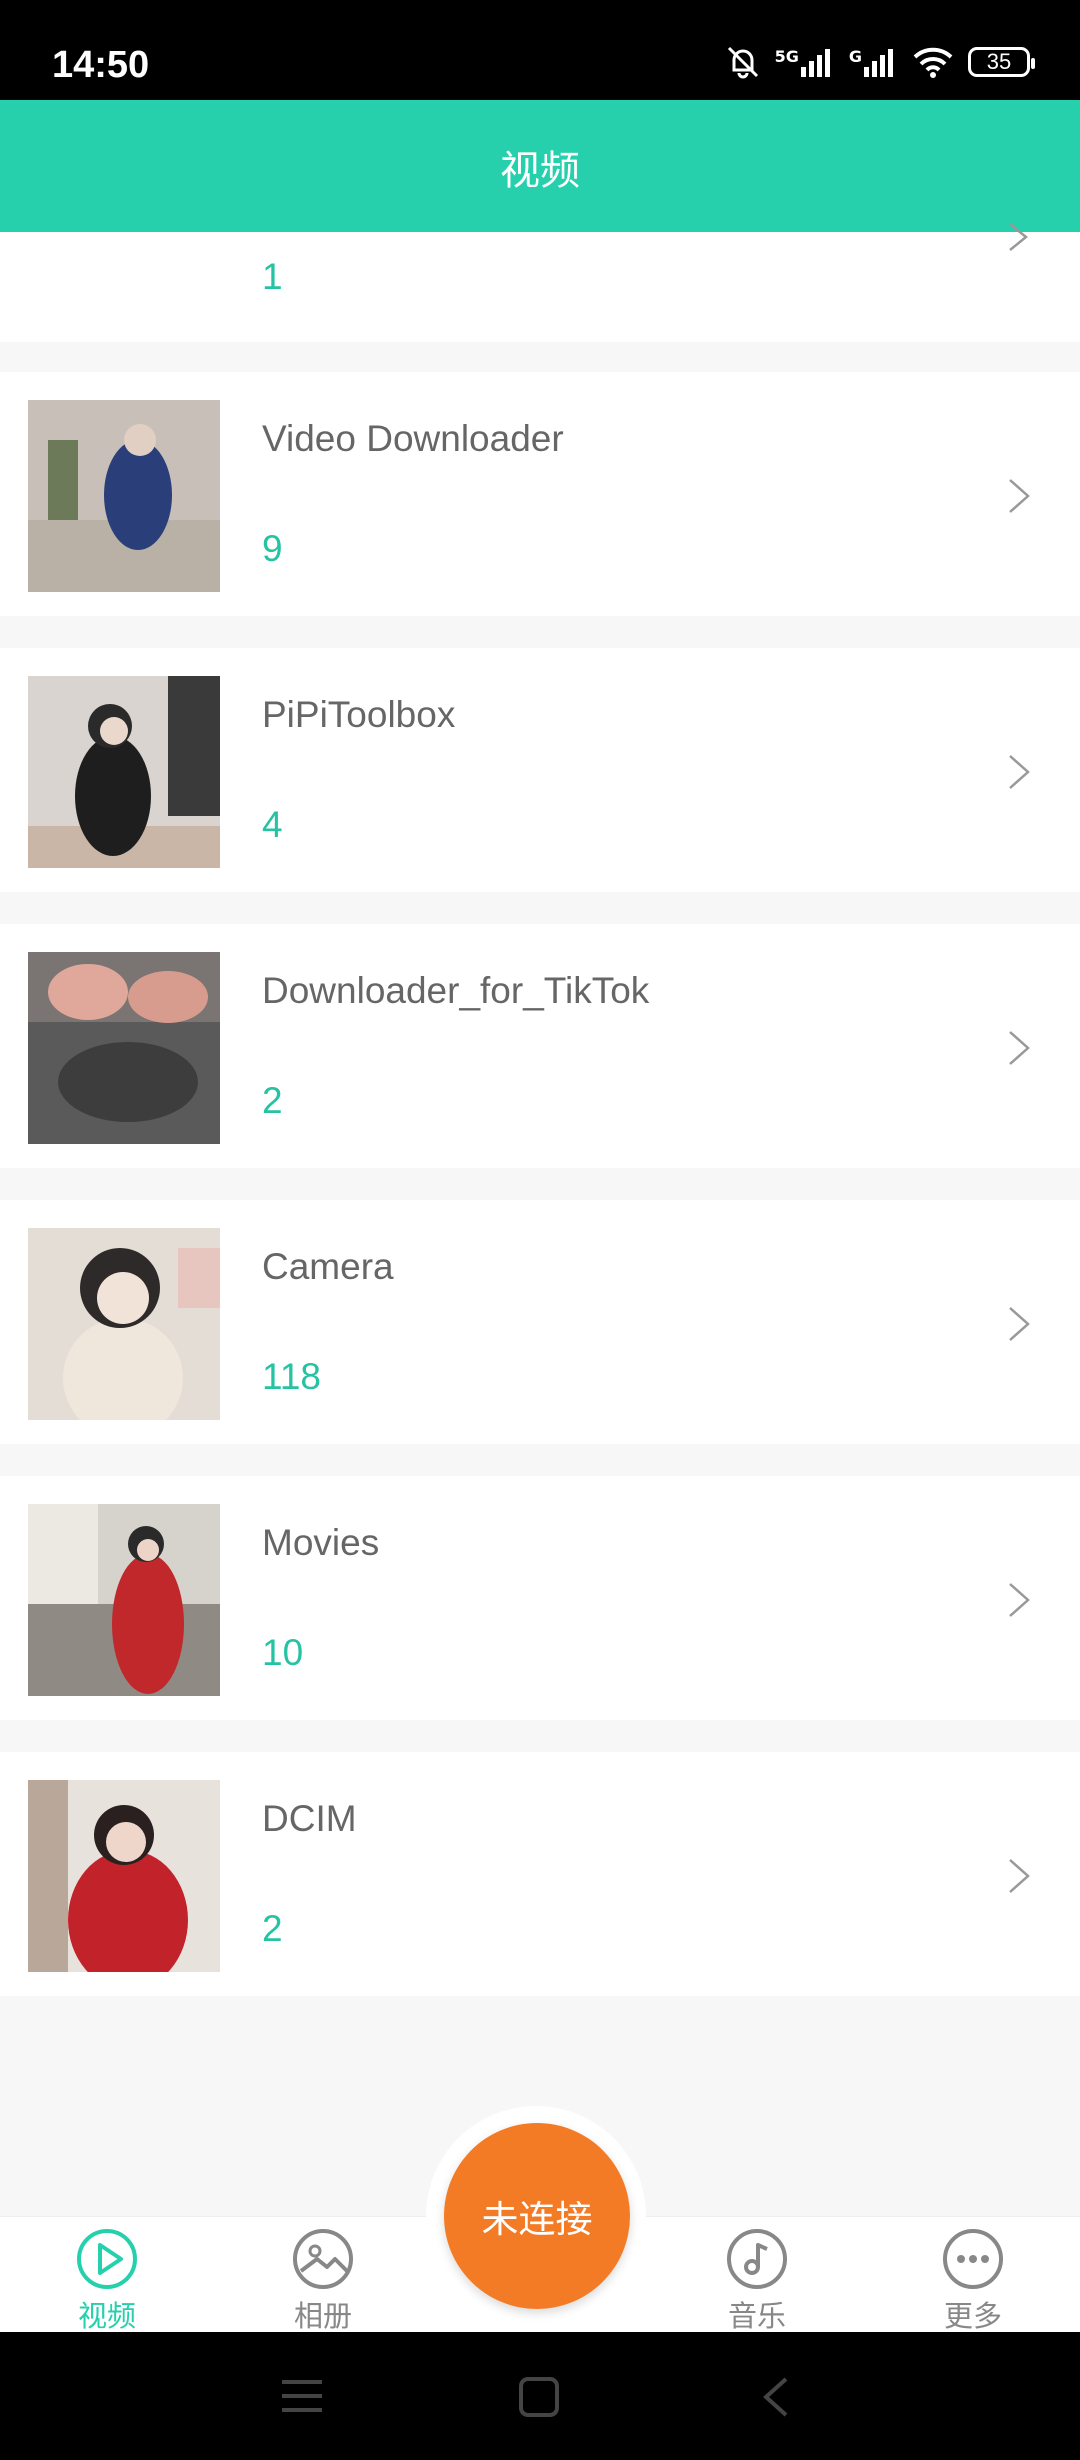  What do you see at coordinates (540, 50) in the screenshot?
I see `status-bar: 14:50 5G G 35` at bounding box center [540, 50].